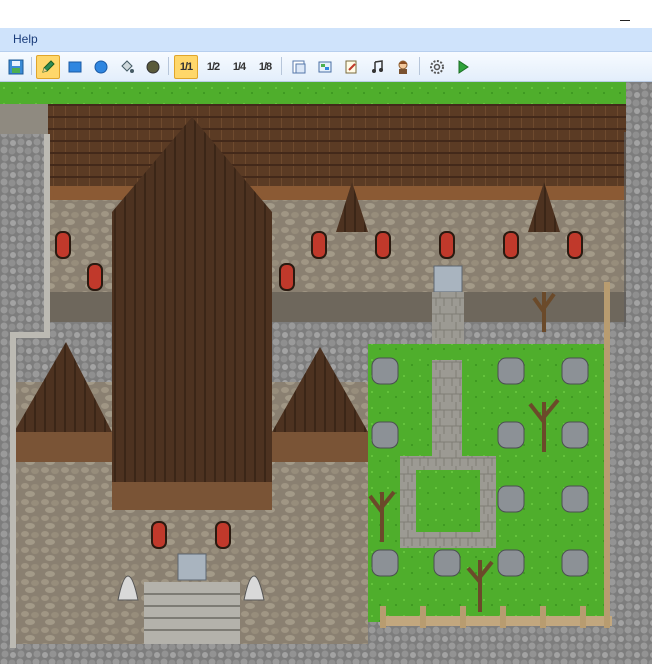 Image resolution: width=652 pixels, height=664 pixels. What do you see at coordinates (351, 67) in the screenshot?
I see `script-editor-icon` at bounding box center [351, 67].